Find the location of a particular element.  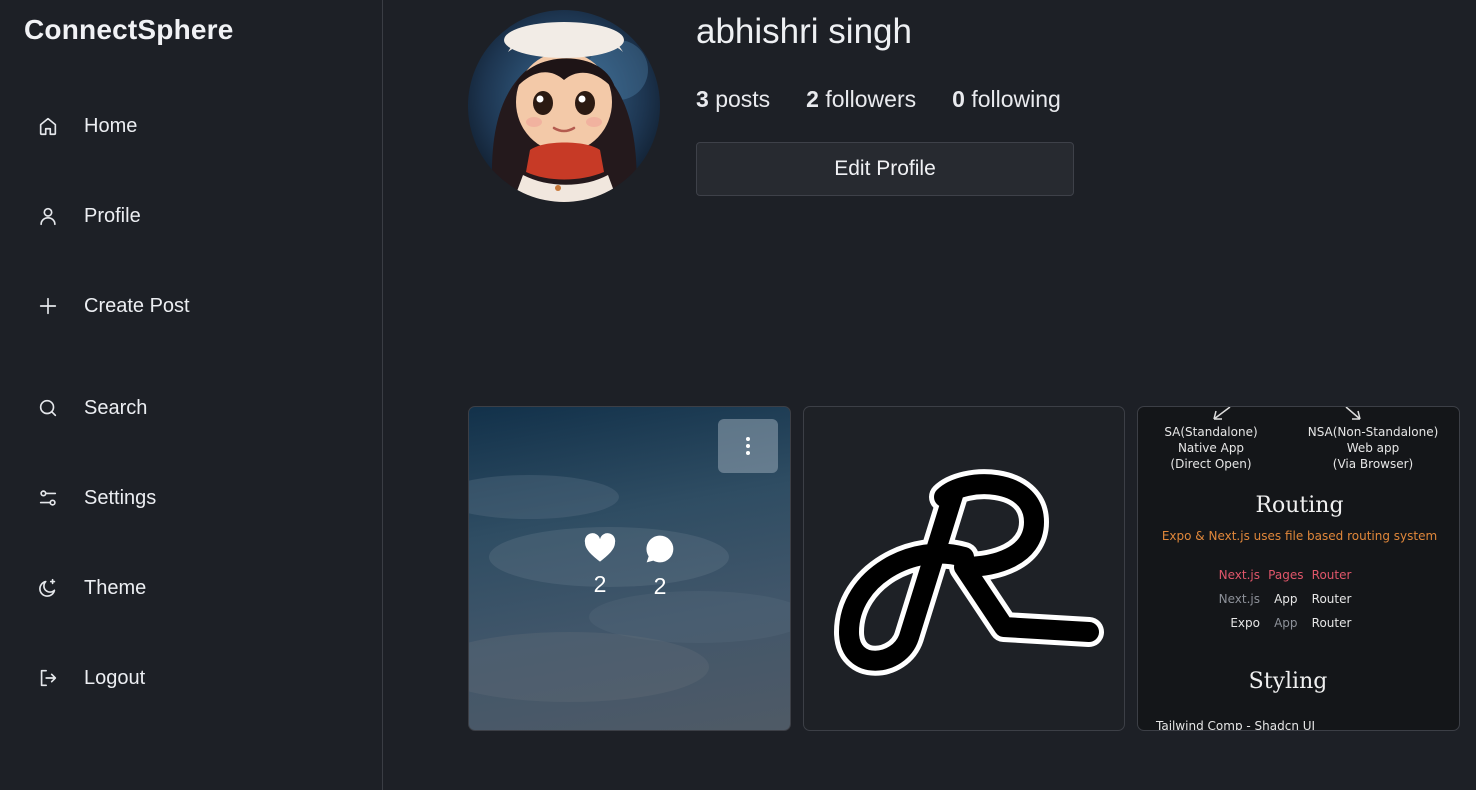

note-row: Next.js Pages Router is located at coordinates (1308, 575).